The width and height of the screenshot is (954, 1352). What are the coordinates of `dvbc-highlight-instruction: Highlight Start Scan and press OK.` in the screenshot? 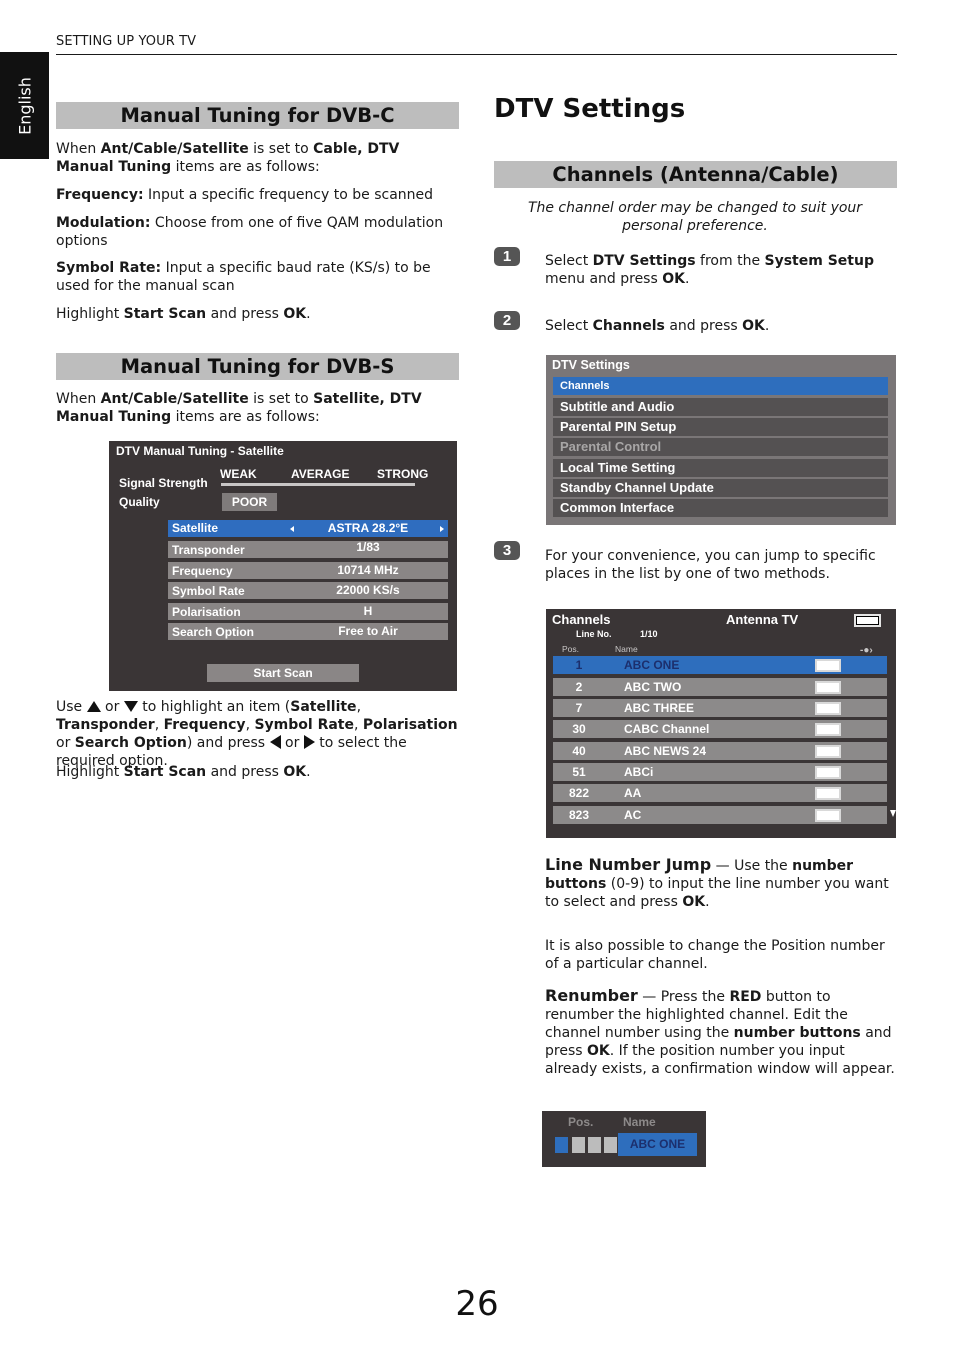 It's located at (258, 314).